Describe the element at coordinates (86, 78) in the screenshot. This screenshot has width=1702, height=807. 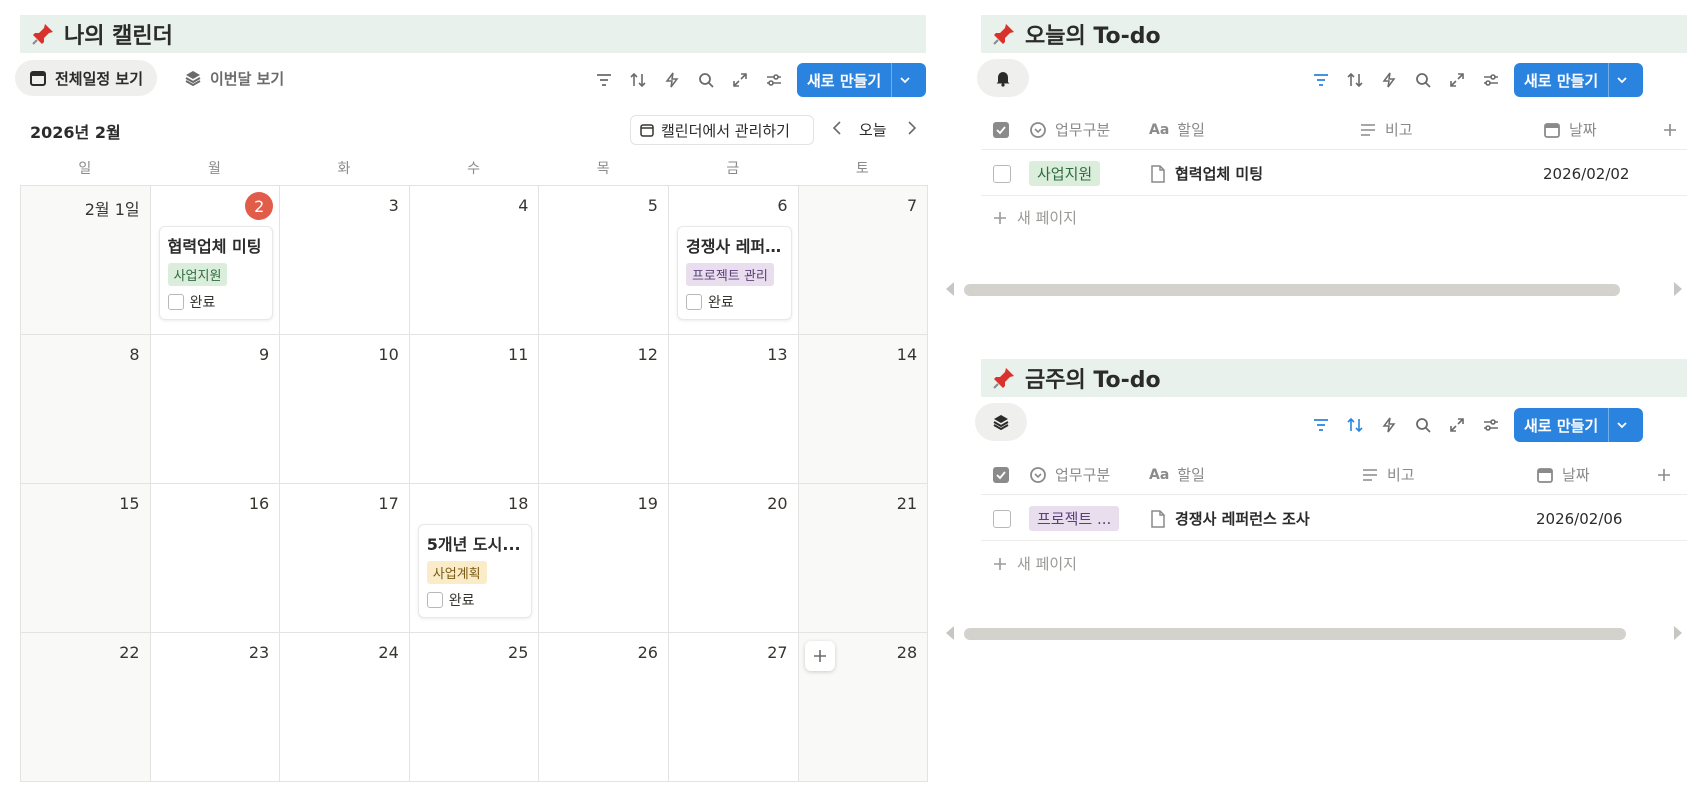
I see `tab-all-schedule: 전체일정 보기` at that location.